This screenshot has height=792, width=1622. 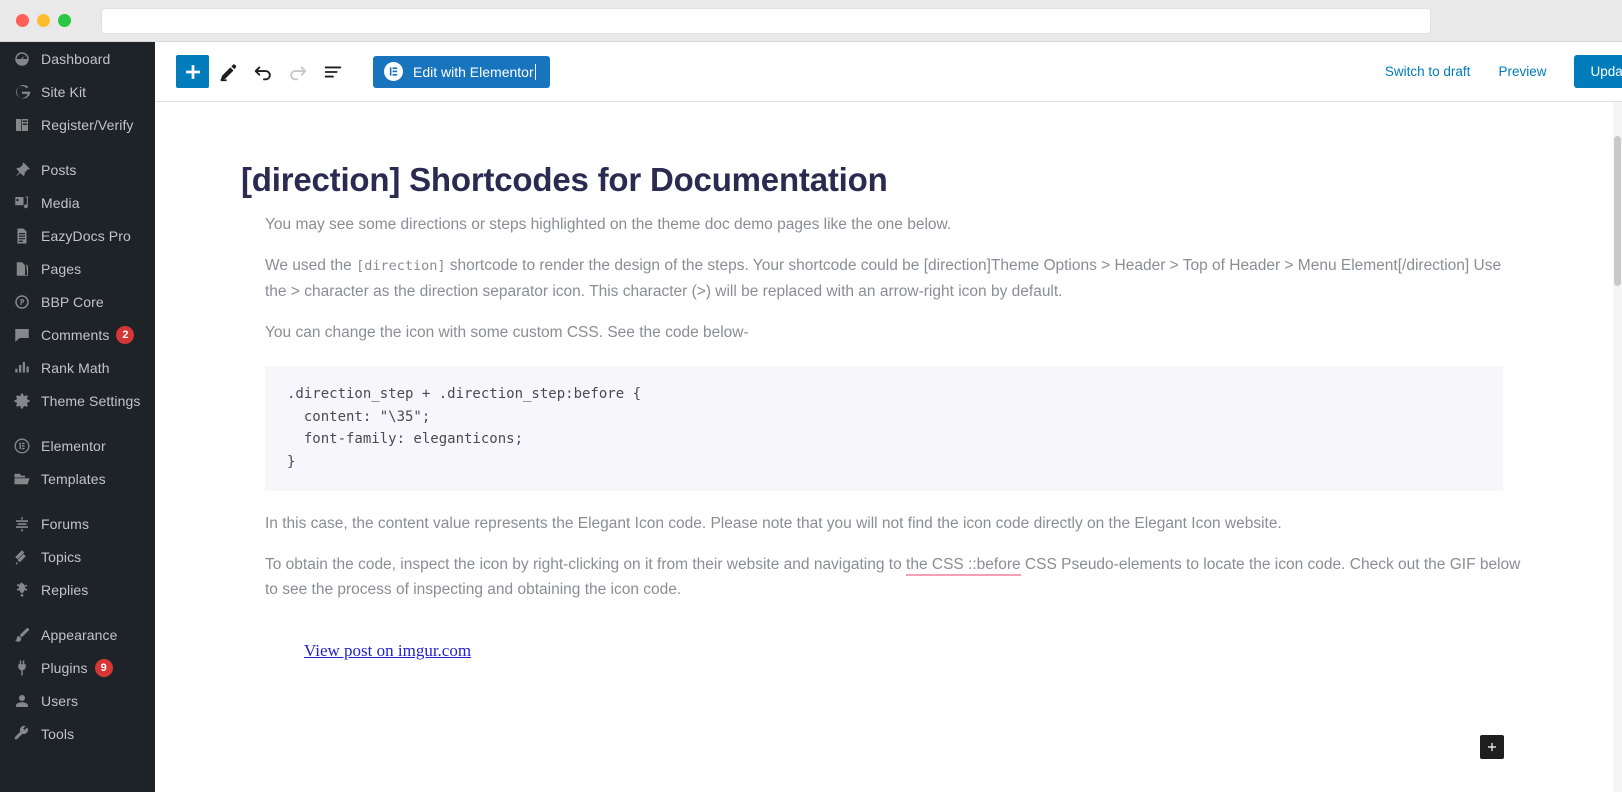 What do you see at coordinates (22, 701) in the screenshot?
I see `user-icon` at bounding box center [22, 701].